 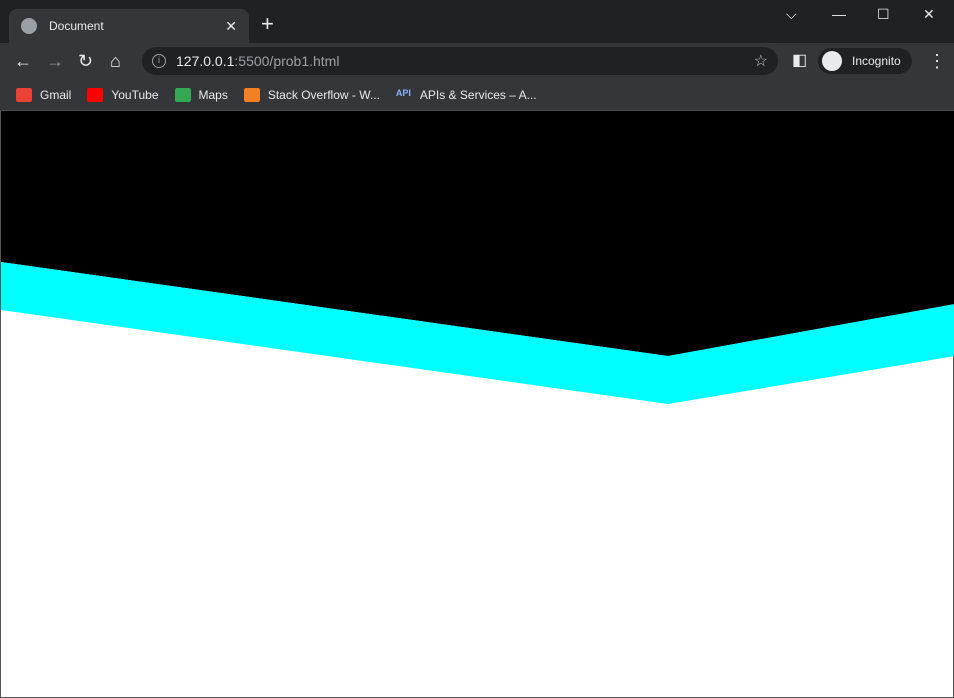 What do you see at coordinates (791, 14) in the screenshot?
I see `tab-search-icon: ⌵` at bounding box center [791, 14].